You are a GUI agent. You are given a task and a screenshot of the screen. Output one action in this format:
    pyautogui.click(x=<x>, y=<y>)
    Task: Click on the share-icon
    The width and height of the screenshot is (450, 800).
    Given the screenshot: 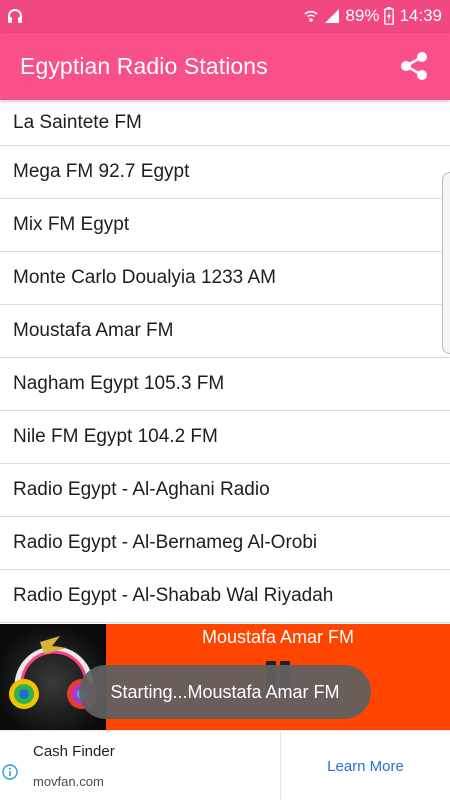 What is the action you would take?
    pyautogui.click(x=414, y=66)
    